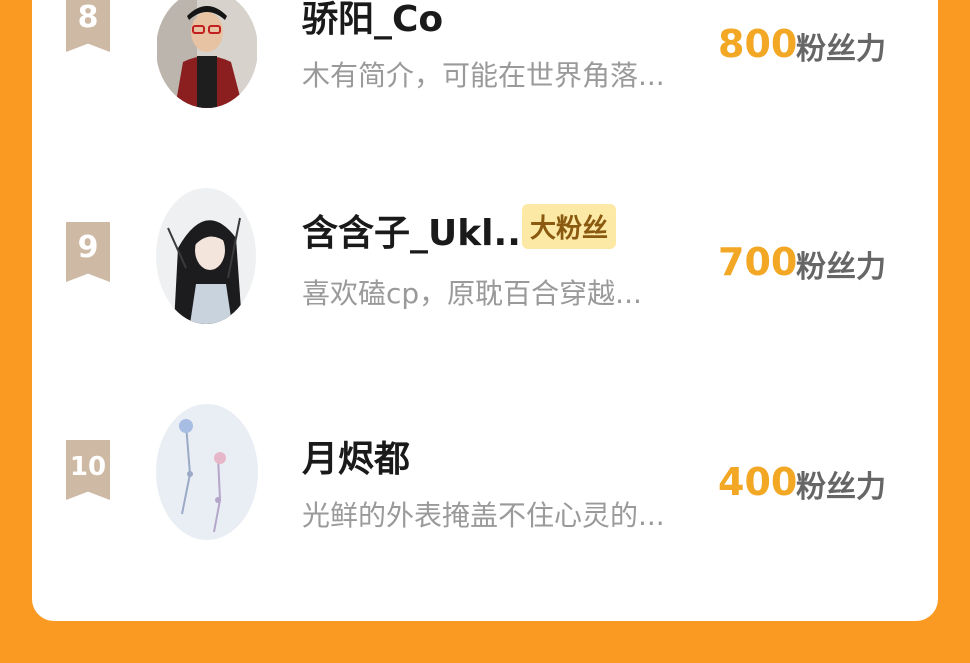 This screenshot has height=663, width=970. What do you see at coordinates (758, 44) in the screenshot?
I see `fan-power-score: 800` at bounding box center [758, 44].